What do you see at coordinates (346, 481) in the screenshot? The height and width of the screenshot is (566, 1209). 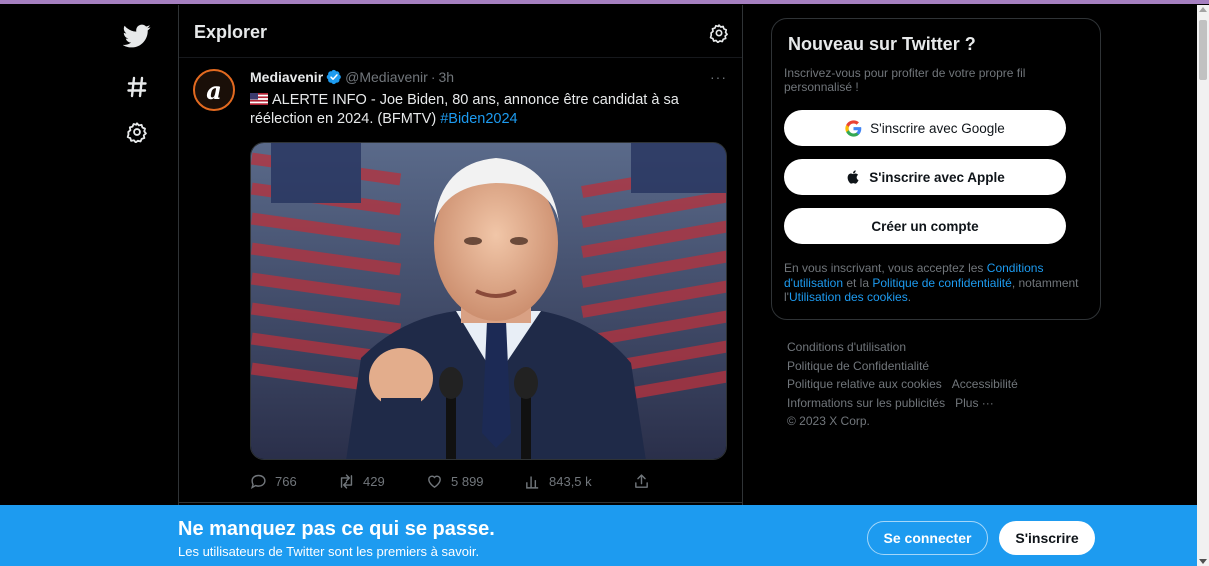 I see `retweet-icon` at bounding box center [346, 481].